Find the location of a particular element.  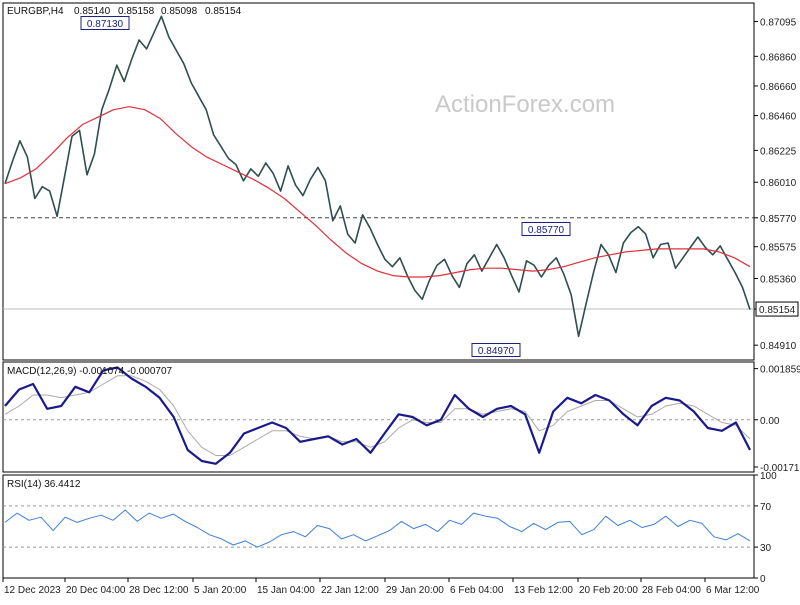

swing-high-label: 0.85770 is located at coordinates (546, 230).